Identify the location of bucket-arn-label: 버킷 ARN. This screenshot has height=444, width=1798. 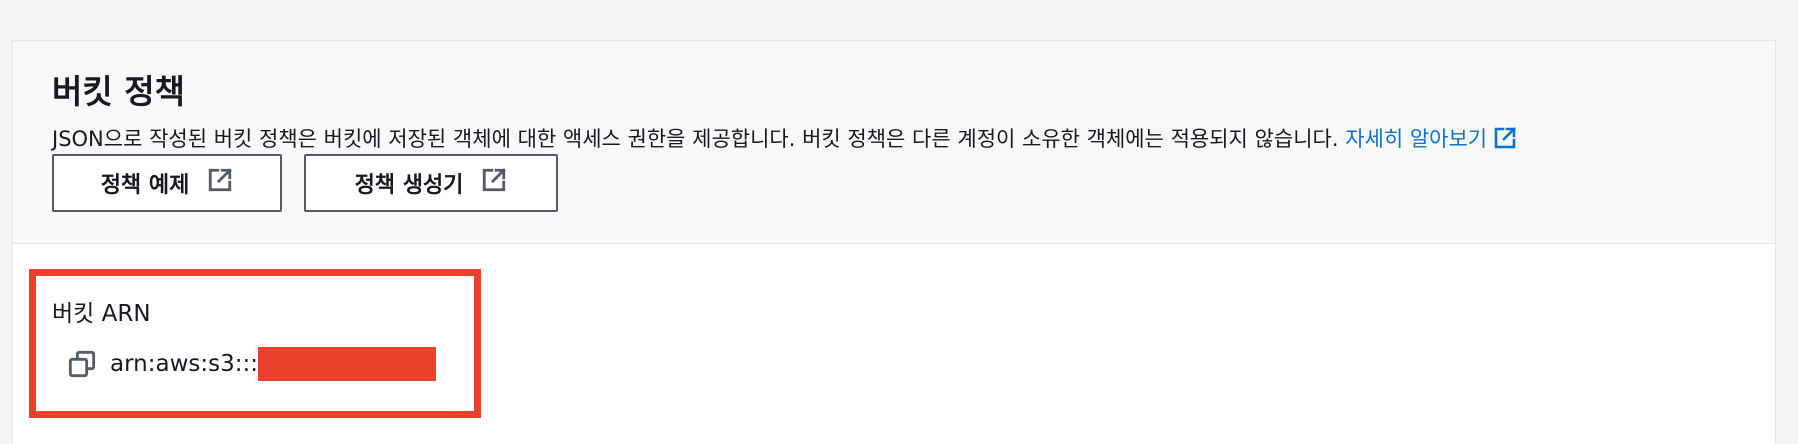
(101, 314).